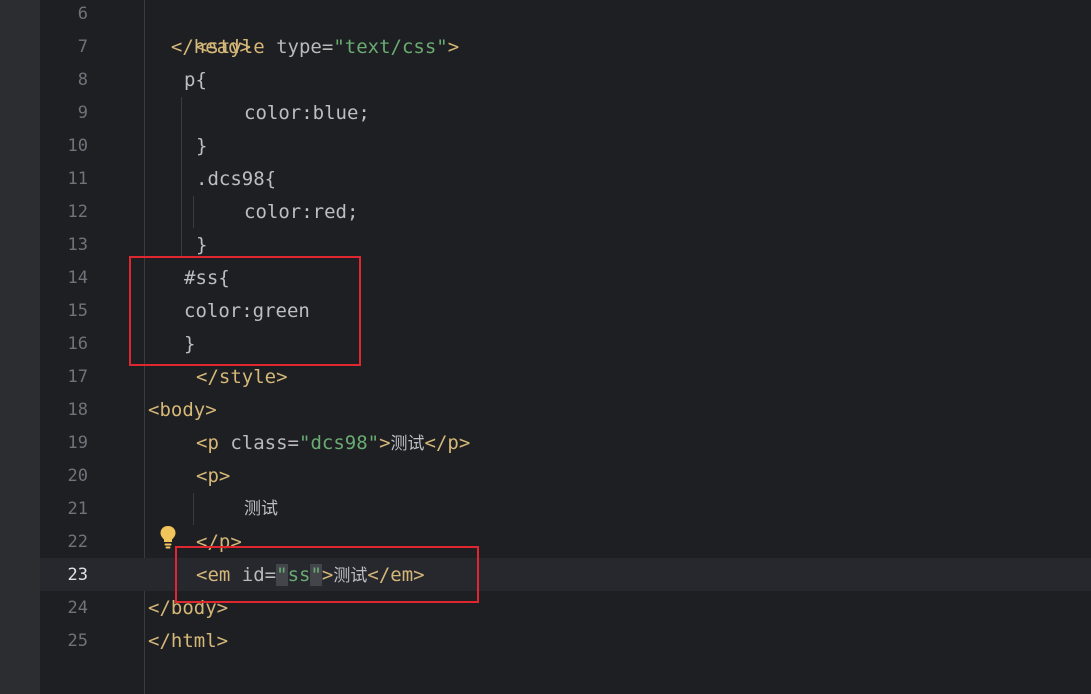 The width and height of the screenshot is (1091, 694). I want to click on code-line-10: }, so click(201, 146).